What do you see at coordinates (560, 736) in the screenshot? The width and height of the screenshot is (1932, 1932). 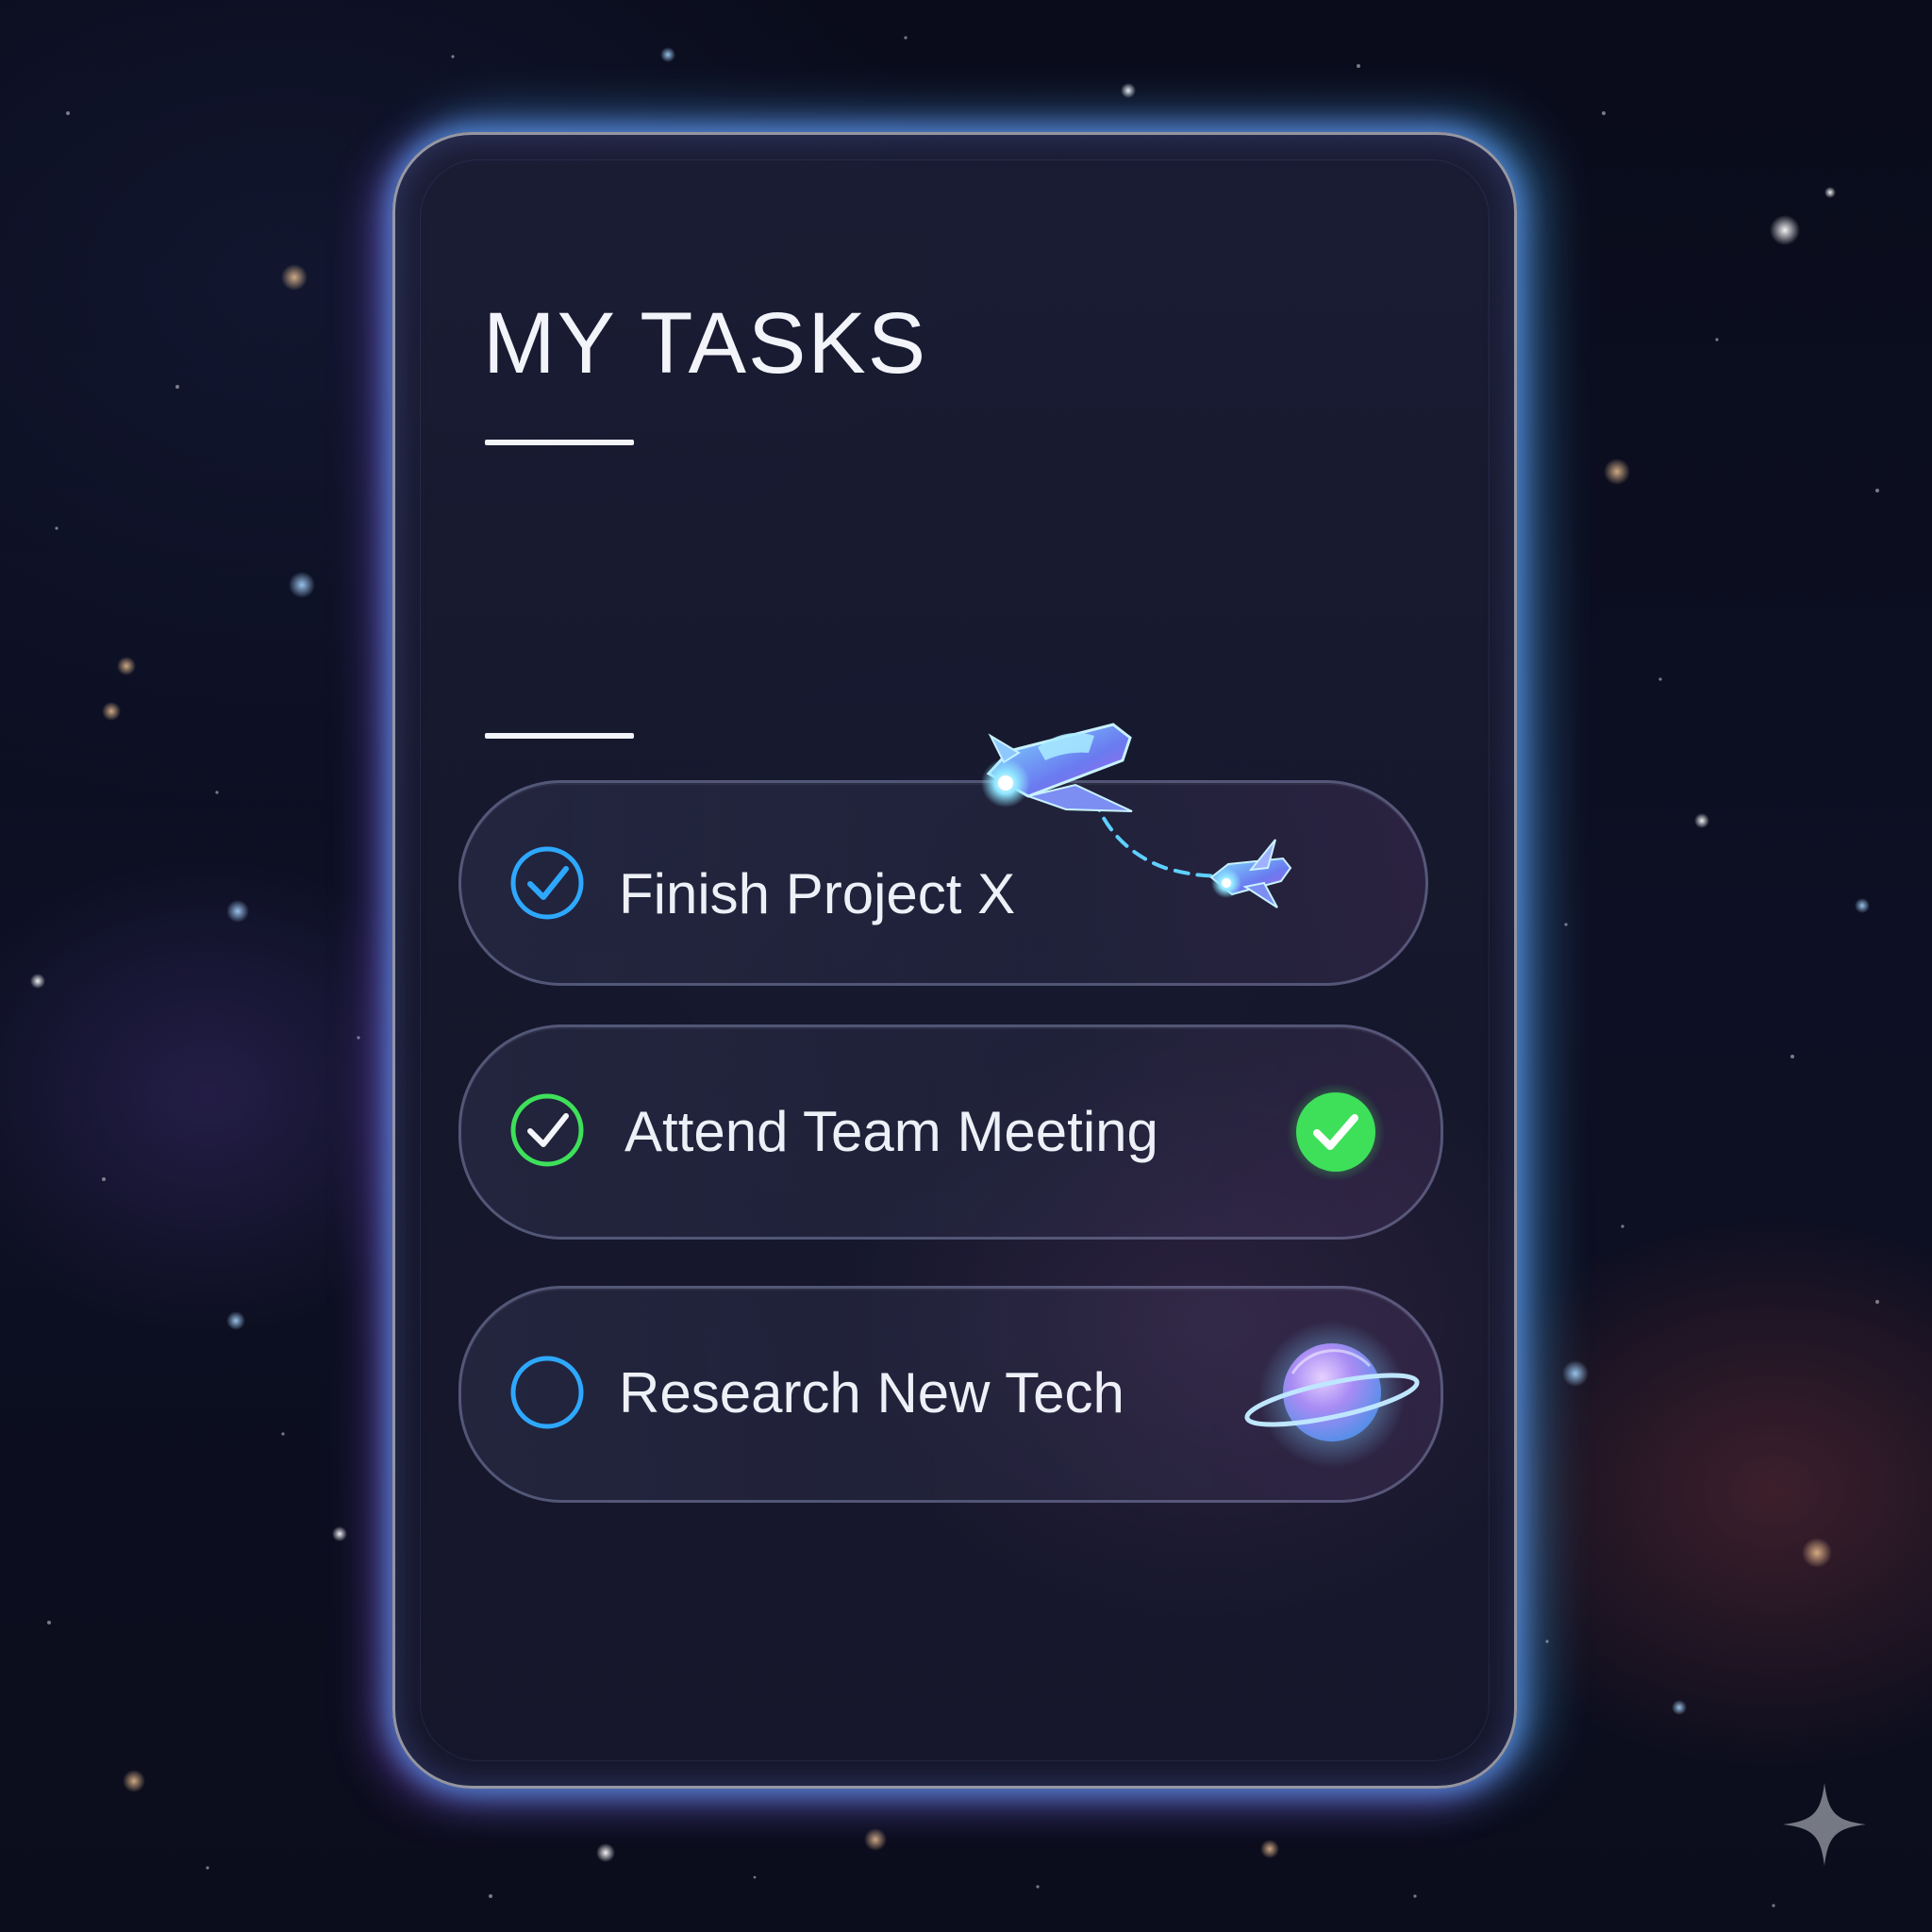 I see `section-divider` at bounding box center [560, 736].